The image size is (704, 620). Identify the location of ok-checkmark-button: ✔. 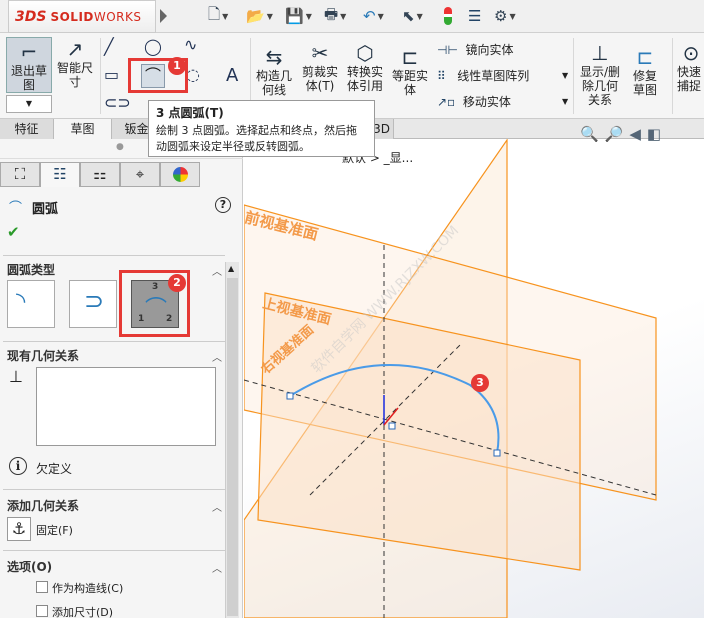
(13, 232).